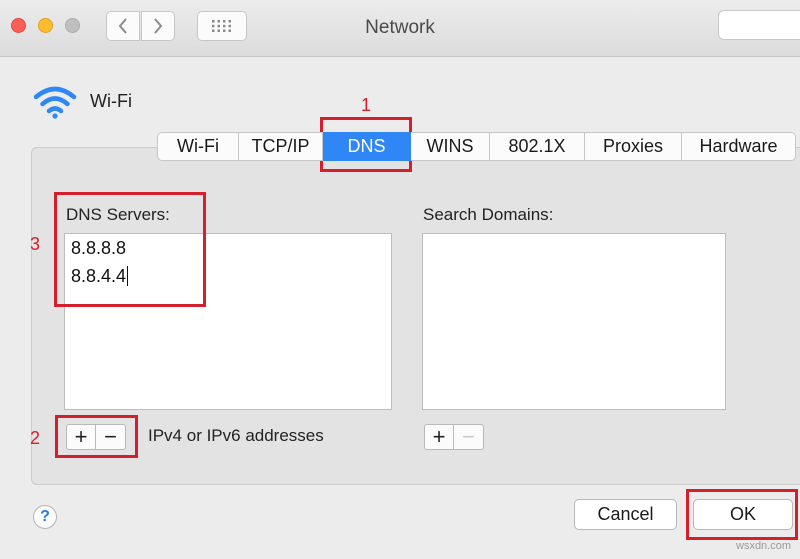 This screenshot has width=800, height=559. I want to click on annotation-box-ok, so click(742, 514).